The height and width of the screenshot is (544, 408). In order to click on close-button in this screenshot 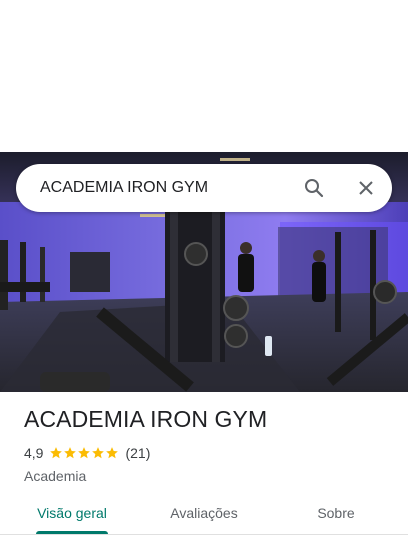, I will do `click(366, 188)`.